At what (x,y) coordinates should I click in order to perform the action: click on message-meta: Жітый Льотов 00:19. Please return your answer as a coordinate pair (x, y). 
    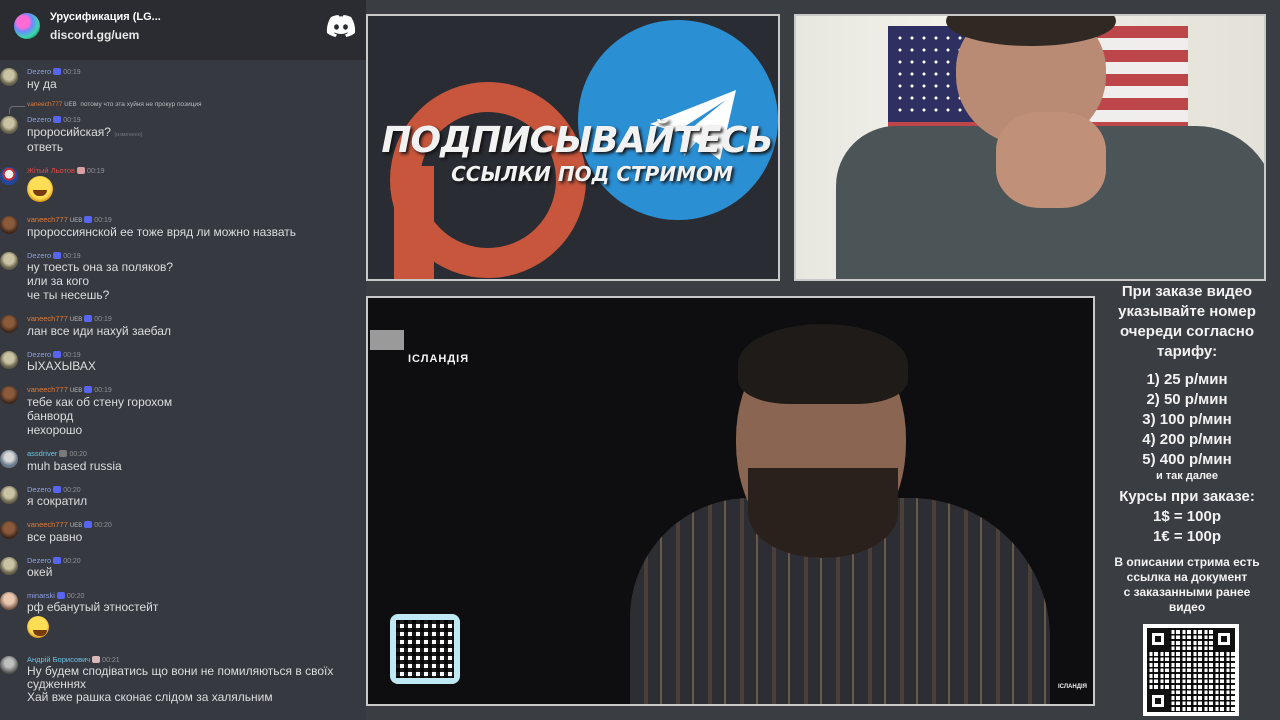
    Looking at the image, I should click on (66, 170).